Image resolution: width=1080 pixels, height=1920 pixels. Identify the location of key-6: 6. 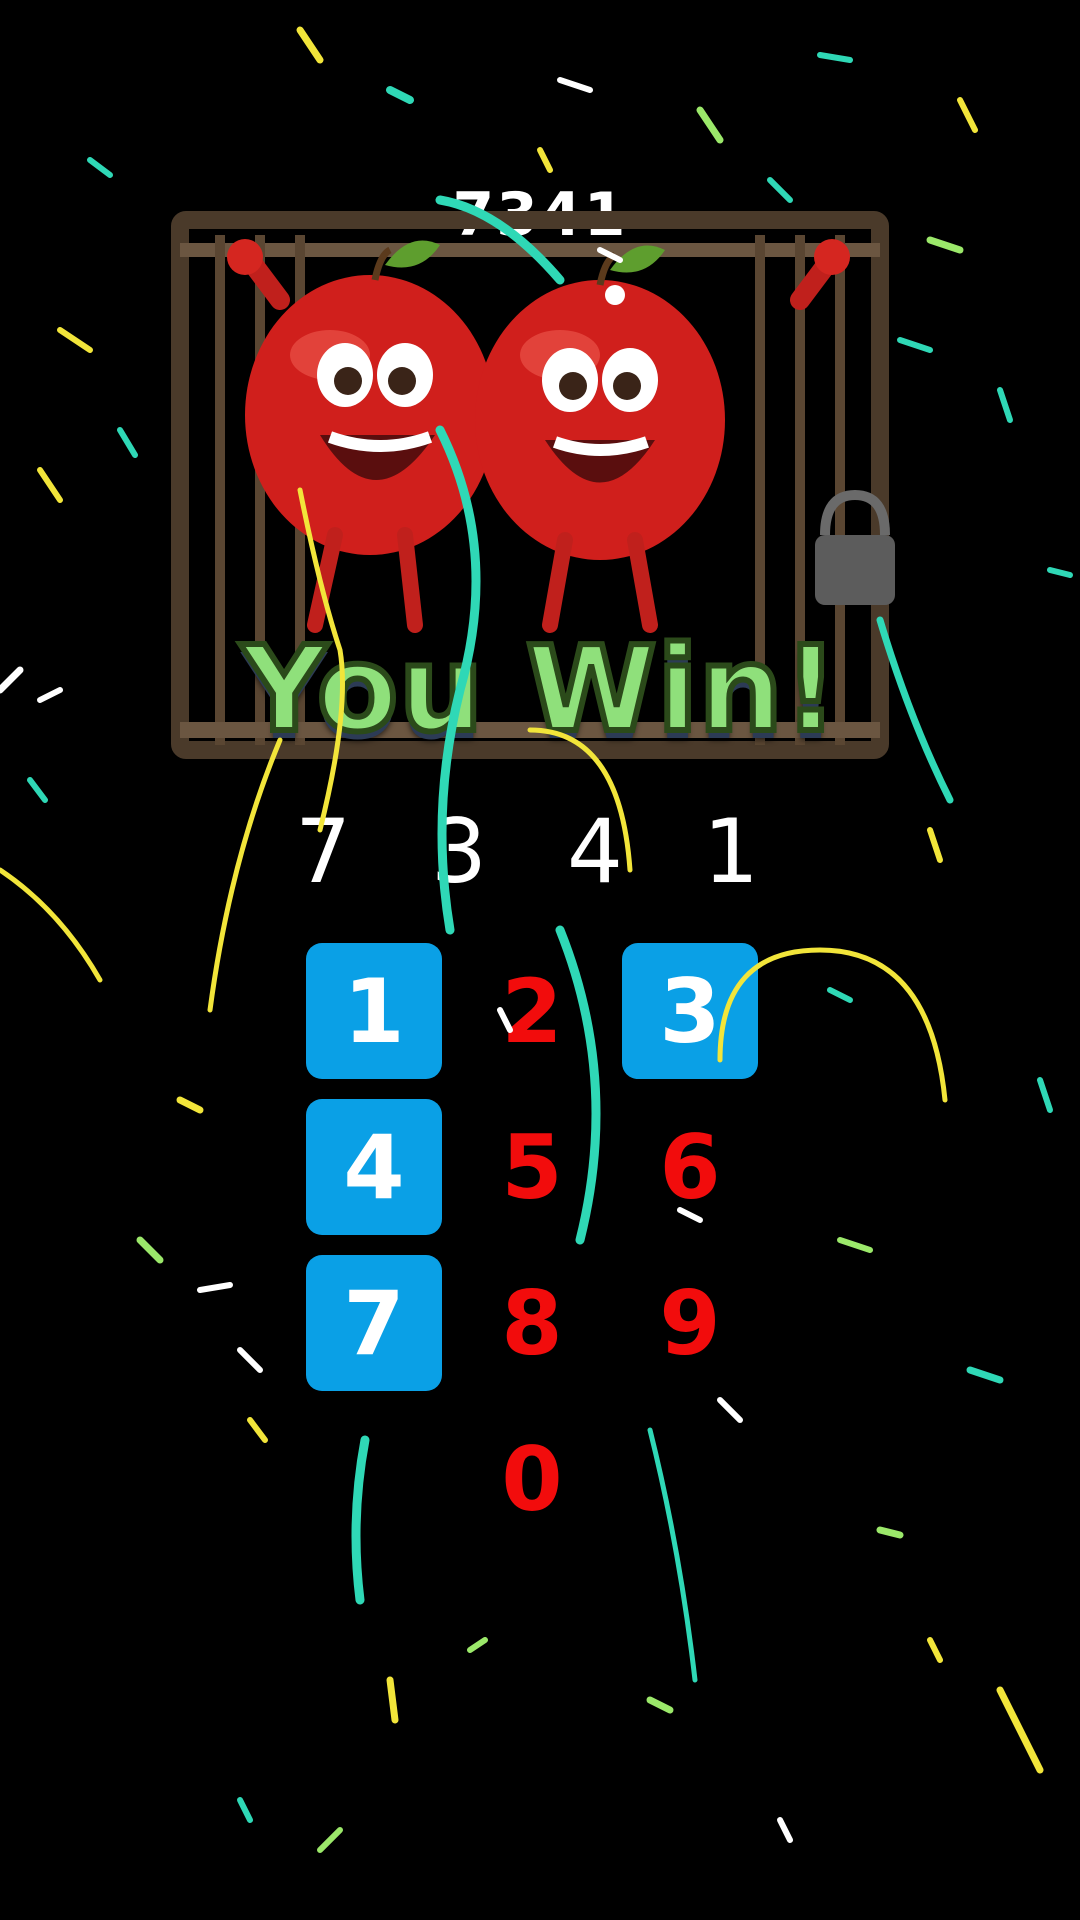
(690, 1167).